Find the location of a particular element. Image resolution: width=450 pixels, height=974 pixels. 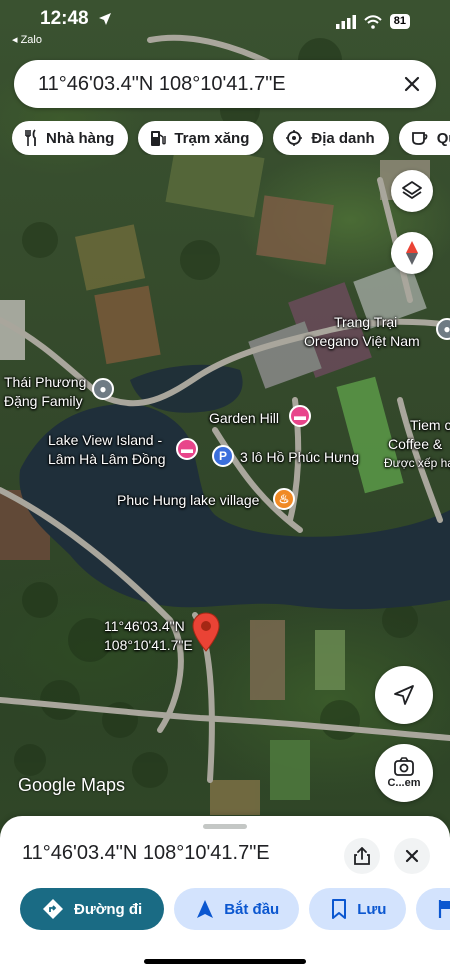

clear-search-button is located at coordinates (412, 84).